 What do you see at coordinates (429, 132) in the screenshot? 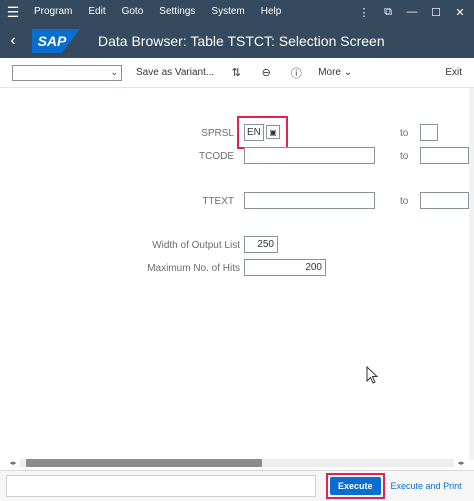
I see `sprsl-to-input` at bounding box center [429, 132].